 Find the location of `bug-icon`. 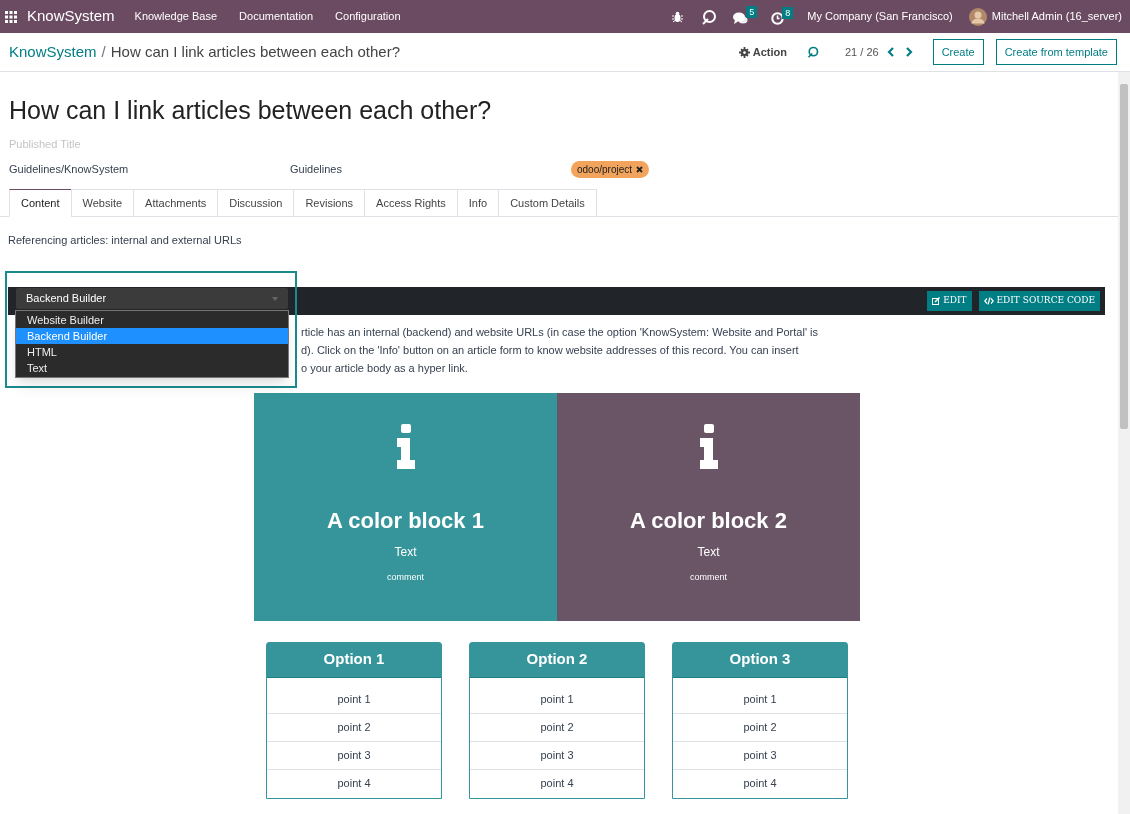

bug-icon is located at coordinates (678, 16).